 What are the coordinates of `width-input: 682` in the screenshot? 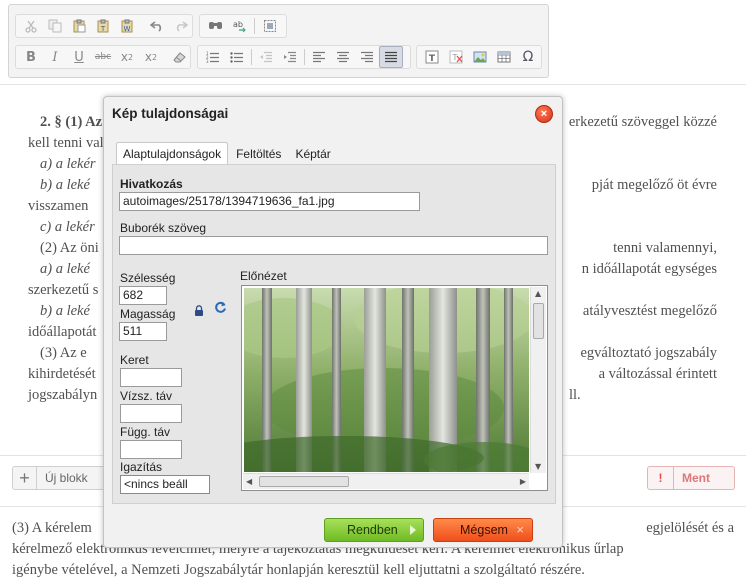 It's located at (143, 295).